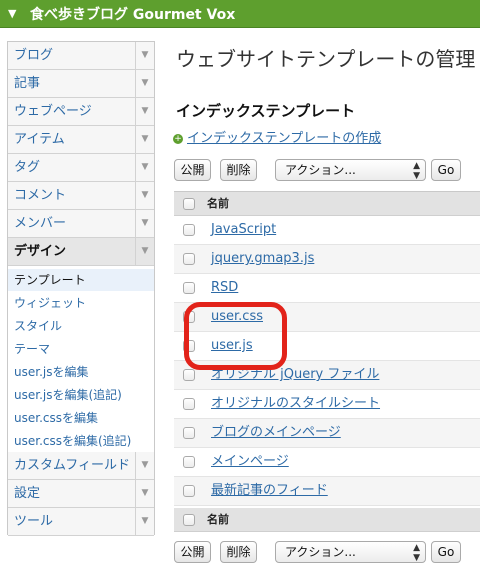  Describe the element at coordinates (81, 326) in the screenshot. I see `submenu-item-styles: スタイル` at that location.